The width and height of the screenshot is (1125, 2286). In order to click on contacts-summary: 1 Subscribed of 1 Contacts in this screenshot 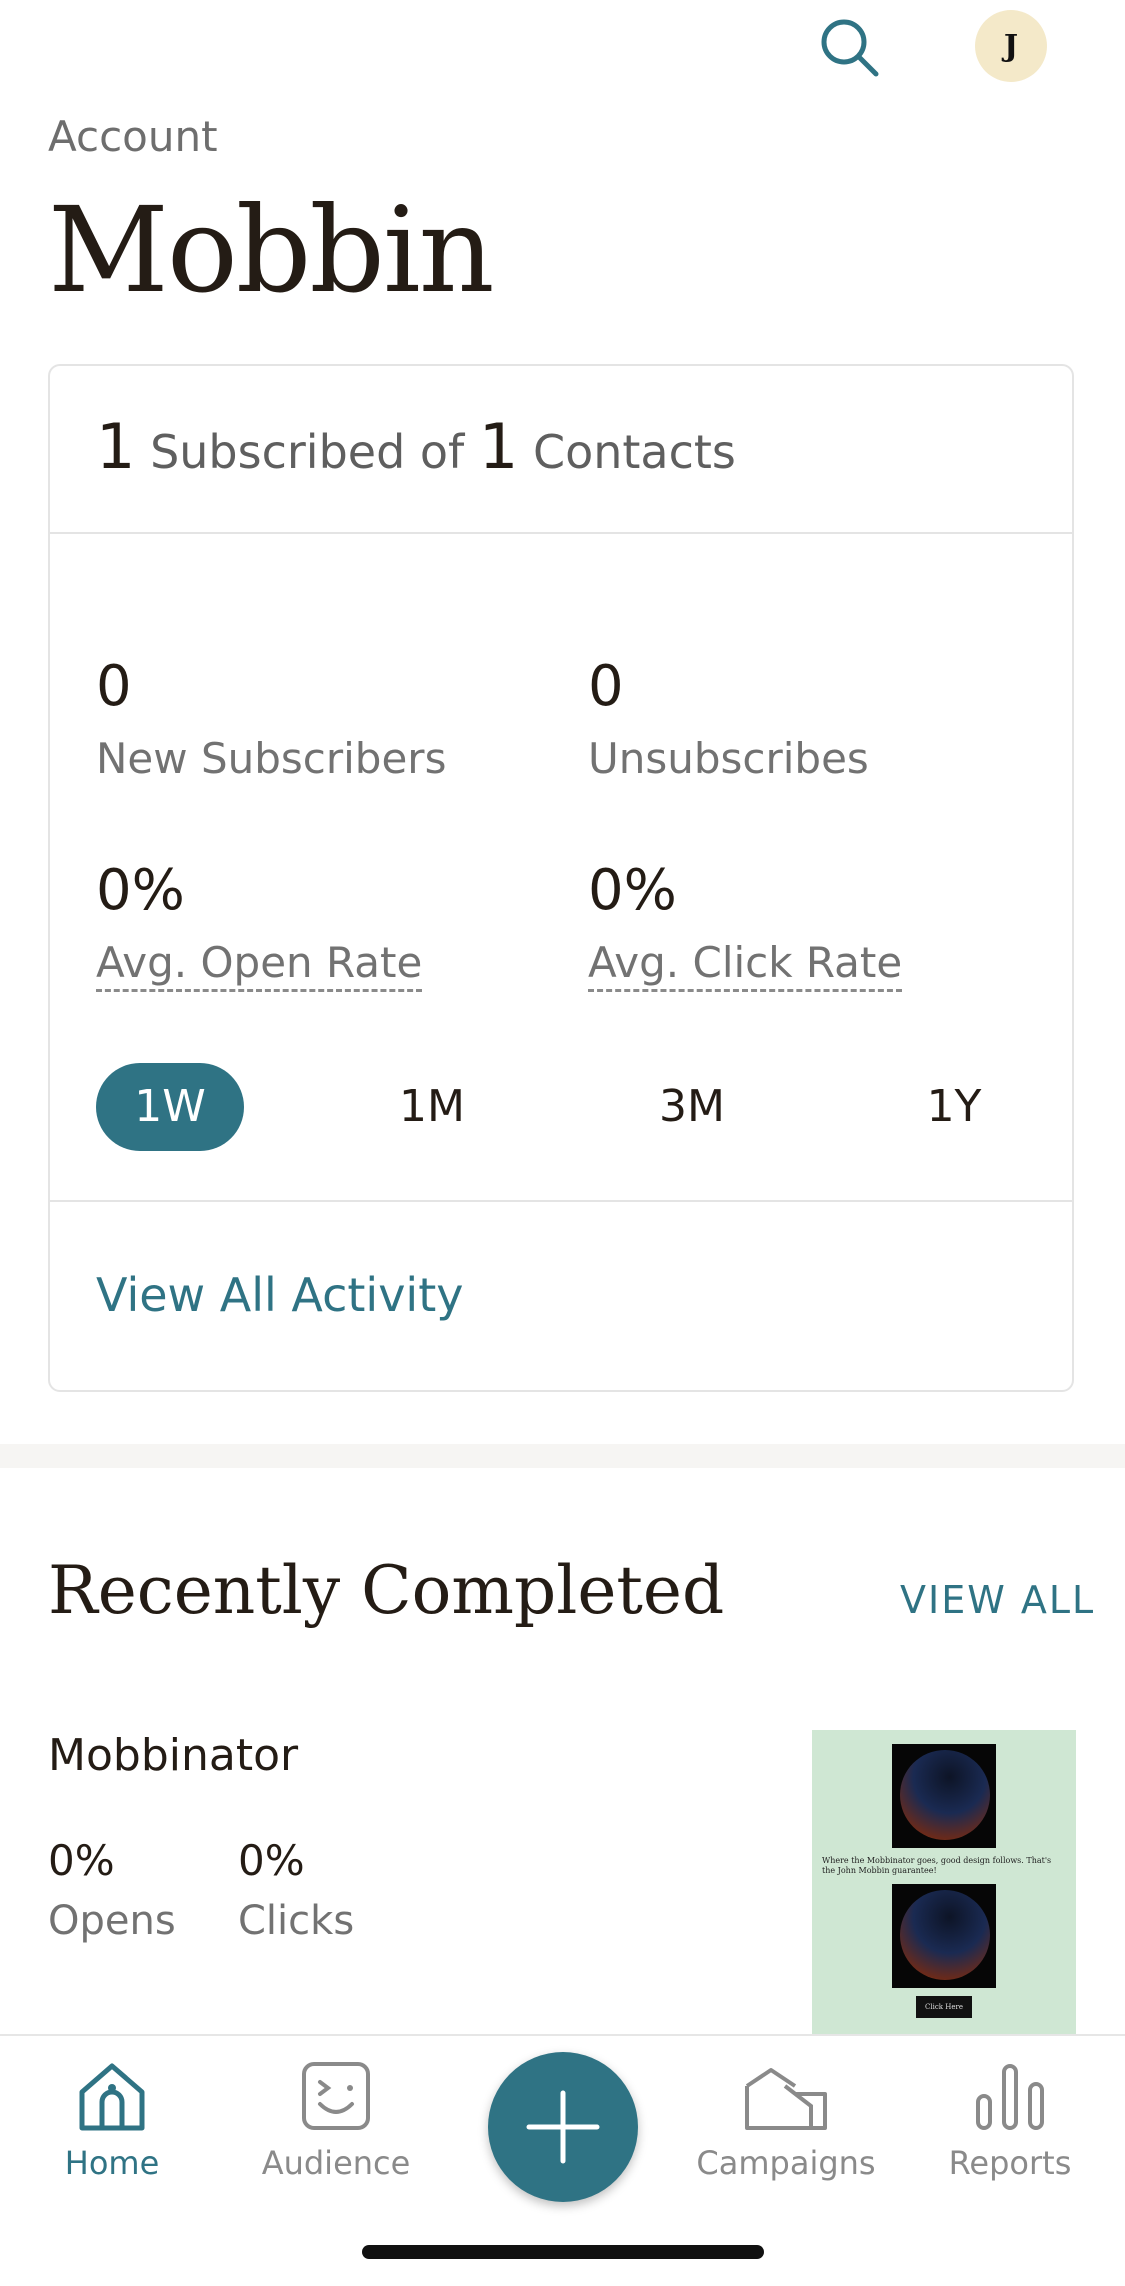, I will do `click(416, 446)`.